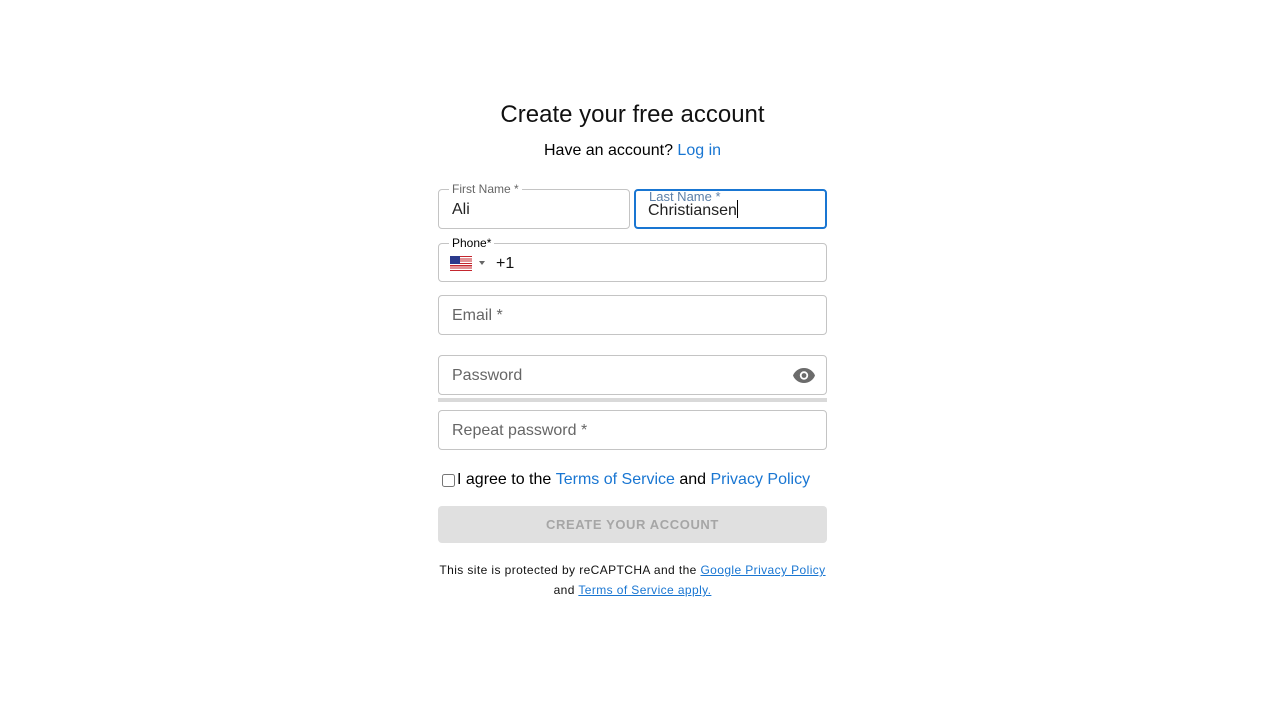  What do you see at coordinates (762, 570) in the screenshot?
I see `google-privacy-policy-link: Google Privacy Policy` at bounding box center [762, 570].